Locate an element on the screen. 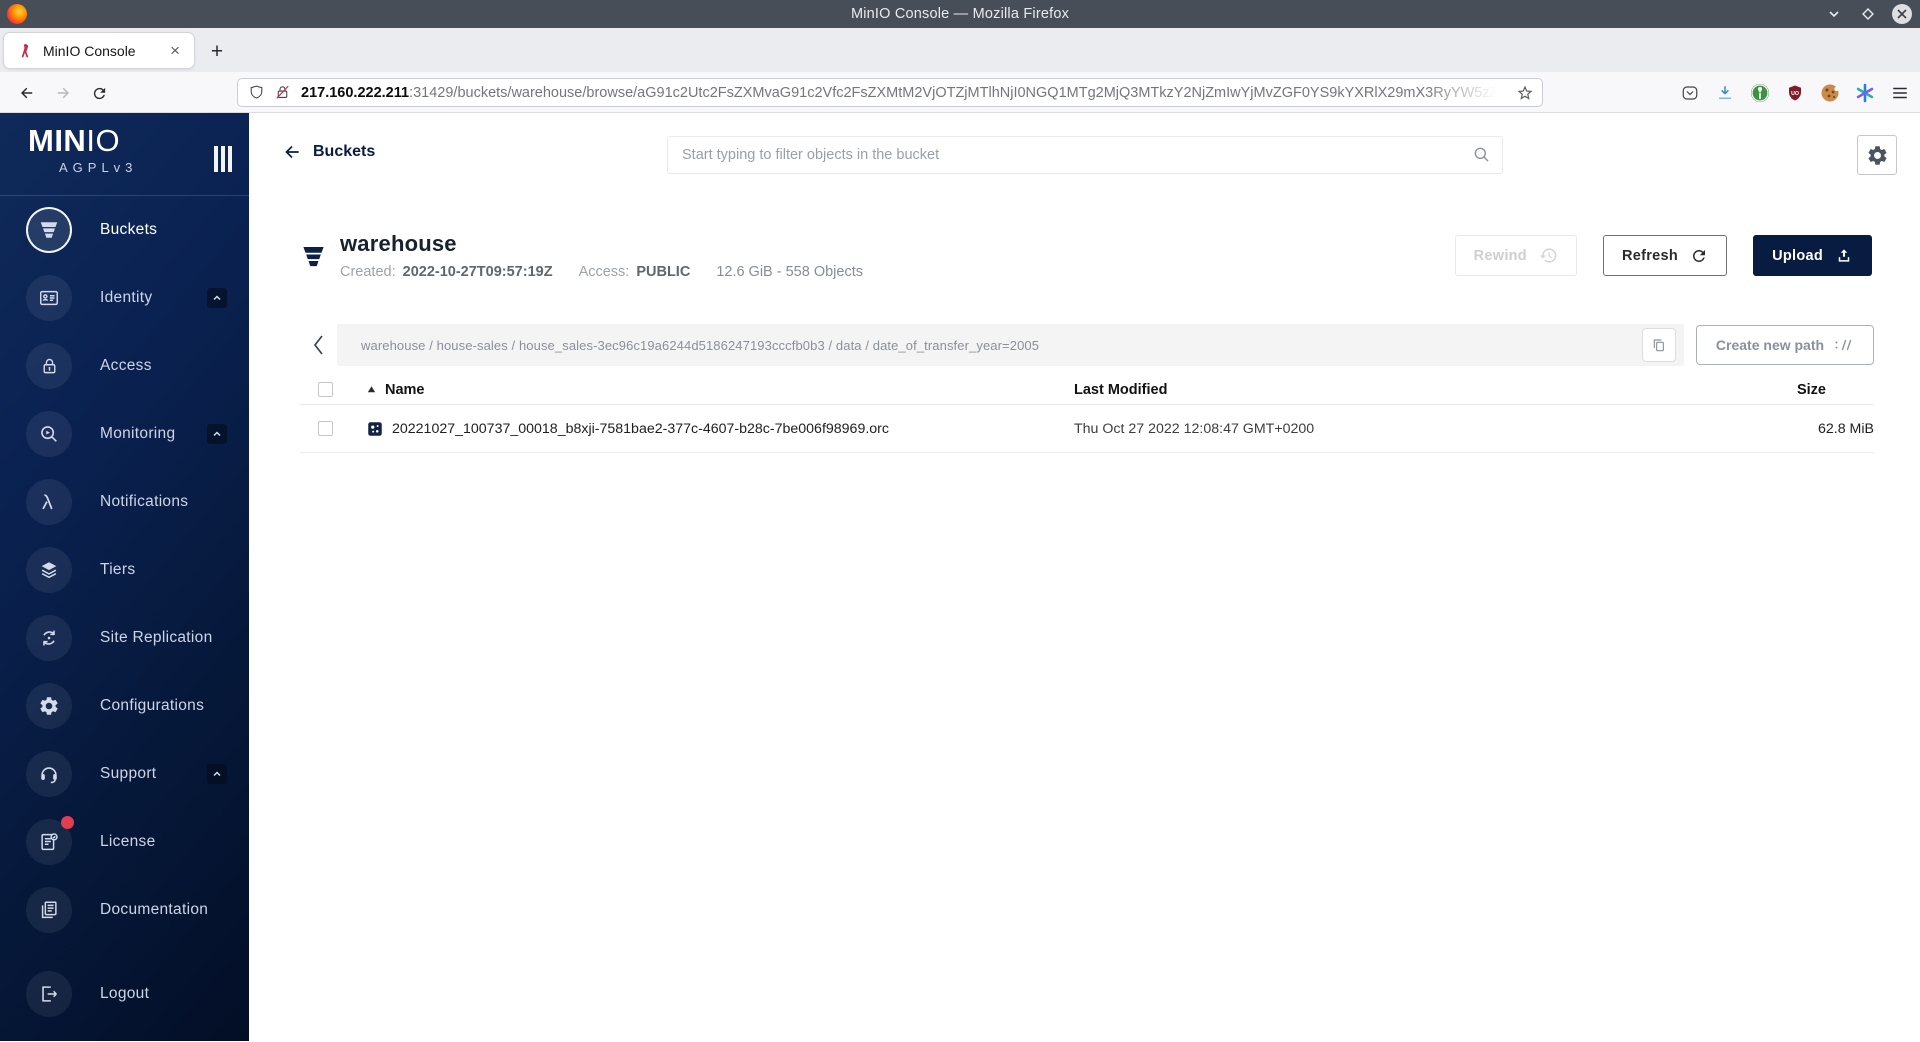  access-value: PUBLIC is located at coordinates (663, 272).